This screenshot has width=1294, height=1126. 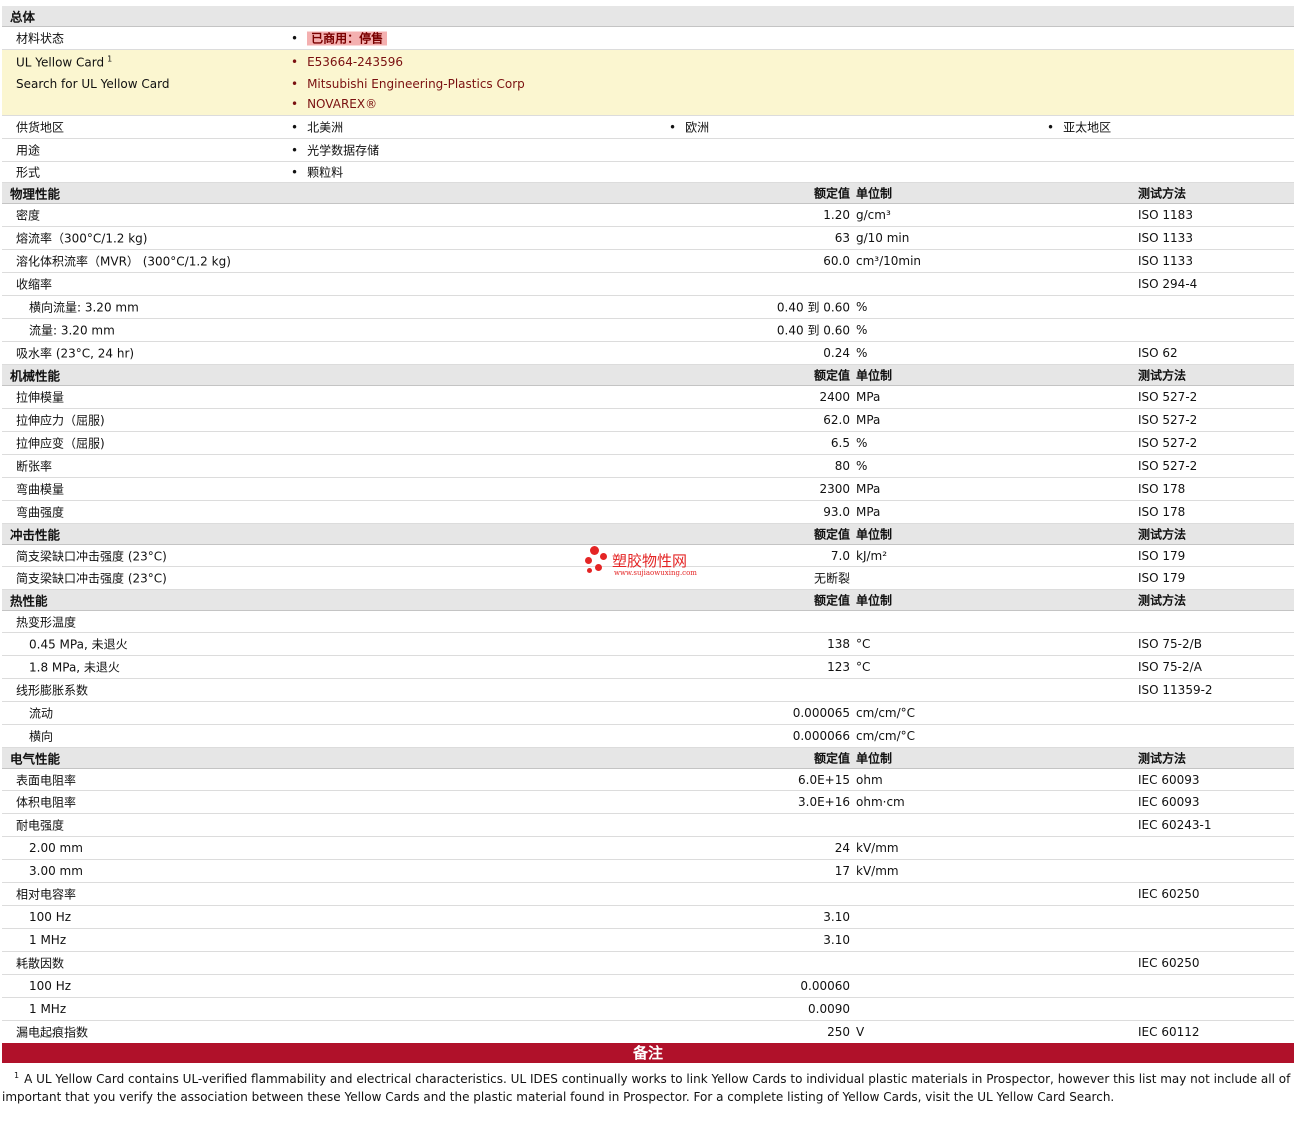 What do you see at coordinates (64, 61) in the screenshot?
I see `property-label: UL Yellow Card 1` at bounding box center [64, 61].